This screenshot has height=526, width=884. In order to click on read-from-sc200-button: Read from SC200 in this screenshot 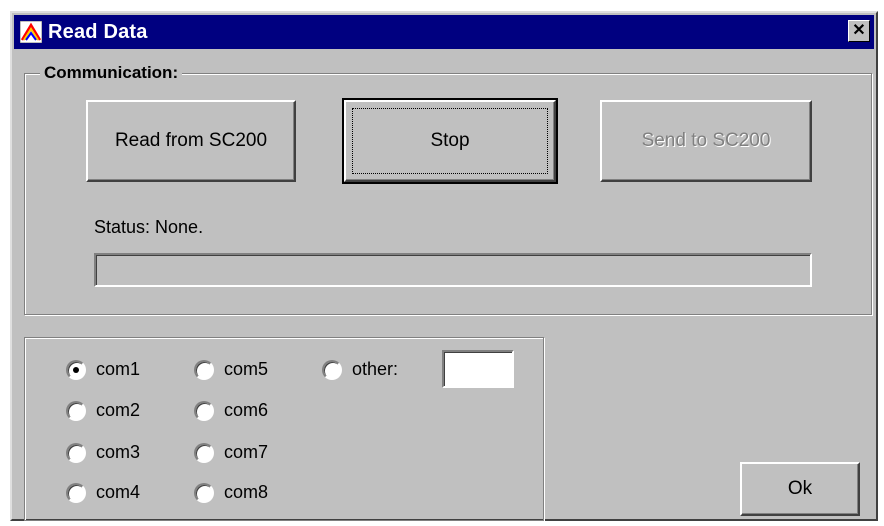, I will do `click(191, 141)`.